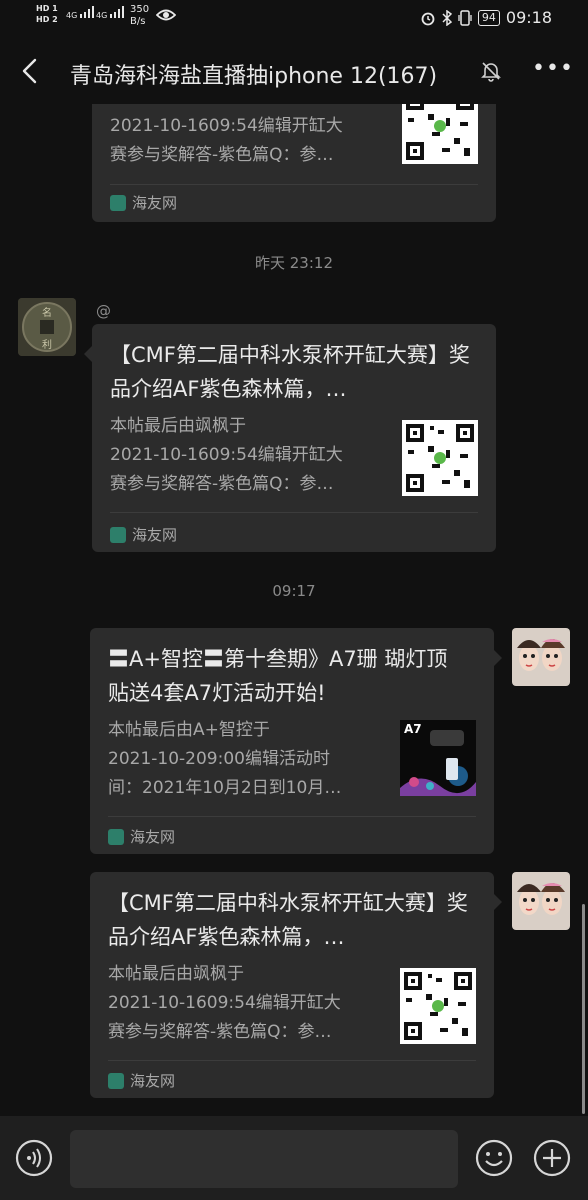 The width and height of the screenshot is (588, 1200). What do you see at coordinates (428, 18) in the screenshot?
I see `alarm-icon` at bounding box center [428, 18].